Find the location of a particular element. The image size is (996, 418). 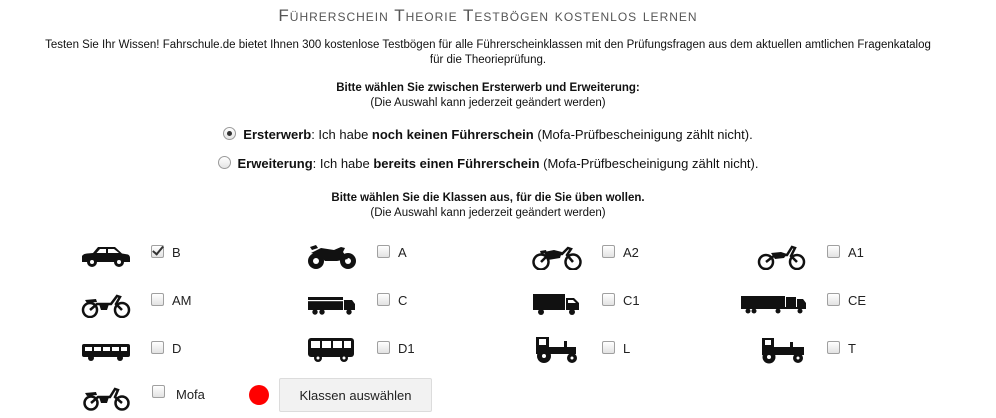

class-label-a2: A2 is located at coordinates (631, 252).